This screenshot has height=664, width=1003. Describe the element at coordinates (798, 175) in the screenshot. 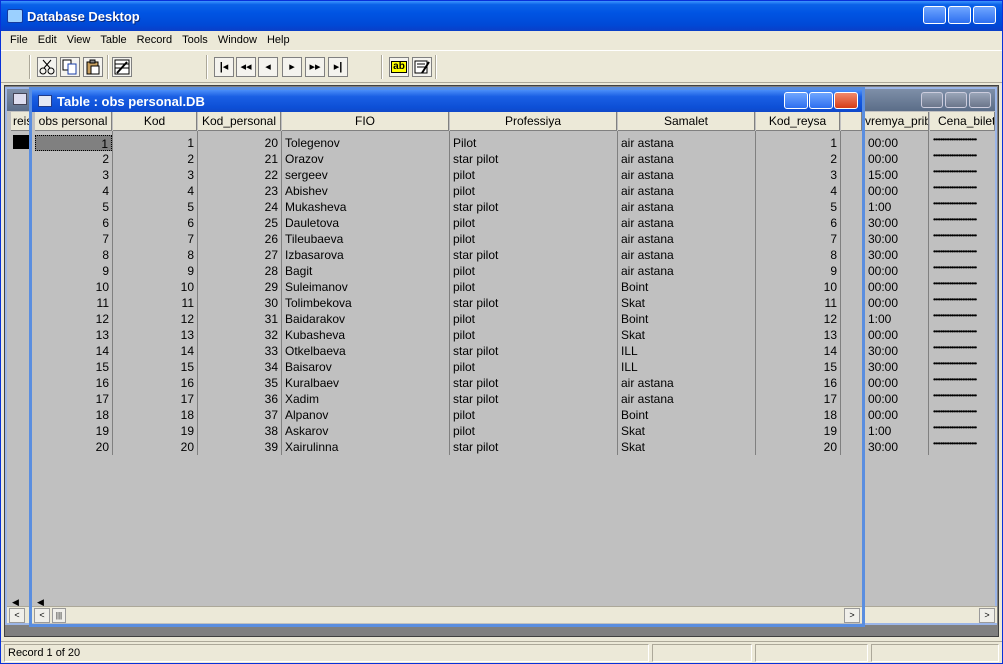

I see `table-cell: 3` at that location.